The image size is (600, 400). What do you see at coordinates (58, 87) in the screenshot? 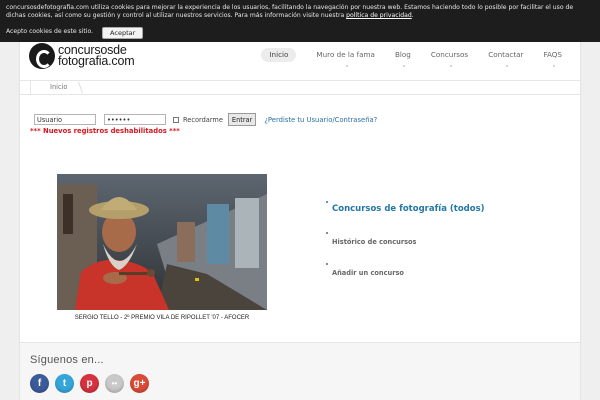
I see `breadcrumb-item-inicio: Inicio` at bounding box center [58, 87].